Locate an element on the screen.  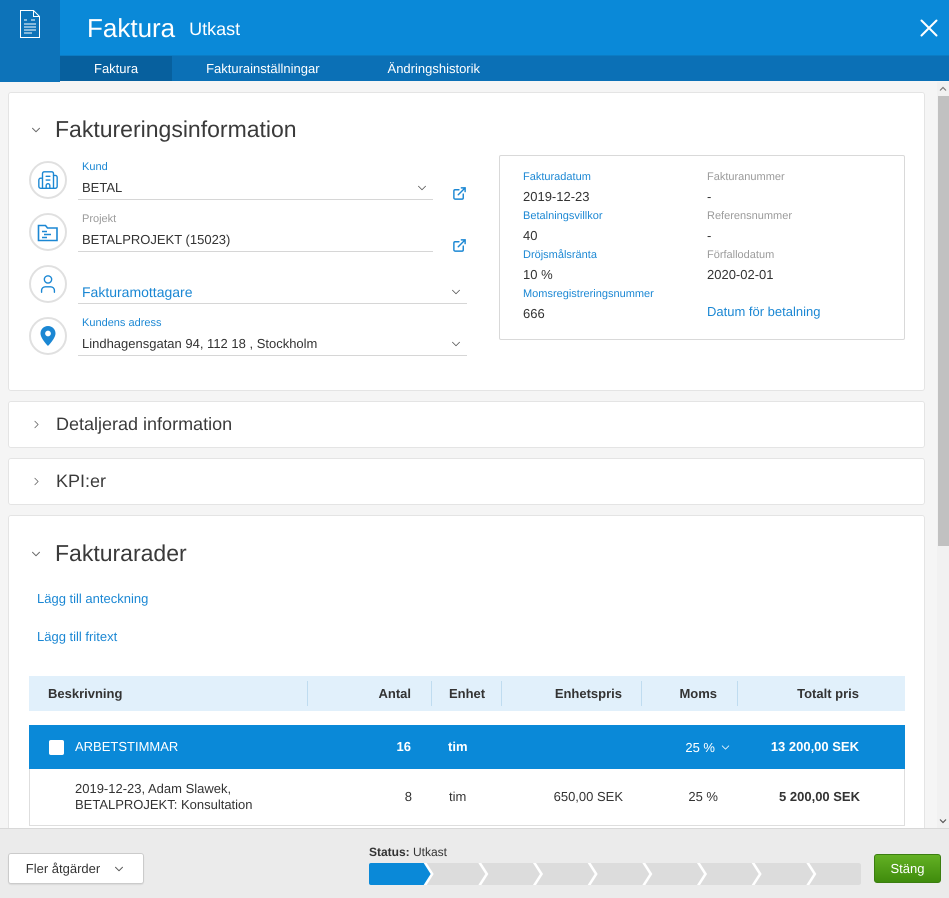
window-subtitle: Utkast is located at coordinates (214, 29).